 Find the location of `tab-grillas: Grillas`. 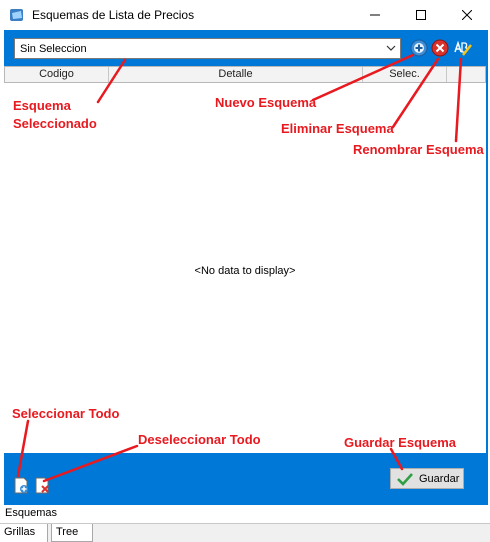

tab-grillas: Grillas is located at coordinates (24, 533).